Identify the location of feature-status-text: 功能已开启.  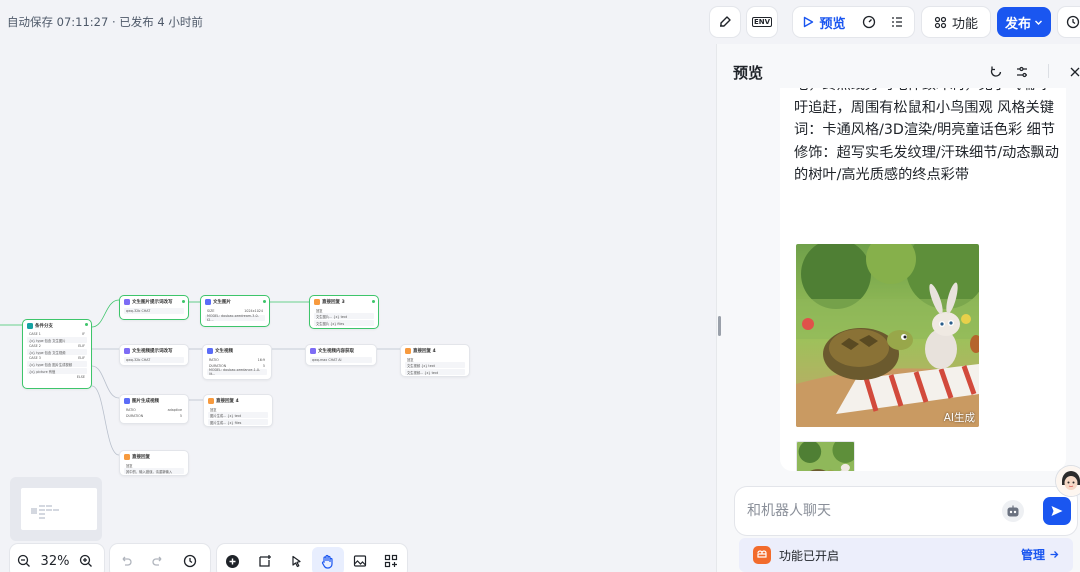
(809, 556).